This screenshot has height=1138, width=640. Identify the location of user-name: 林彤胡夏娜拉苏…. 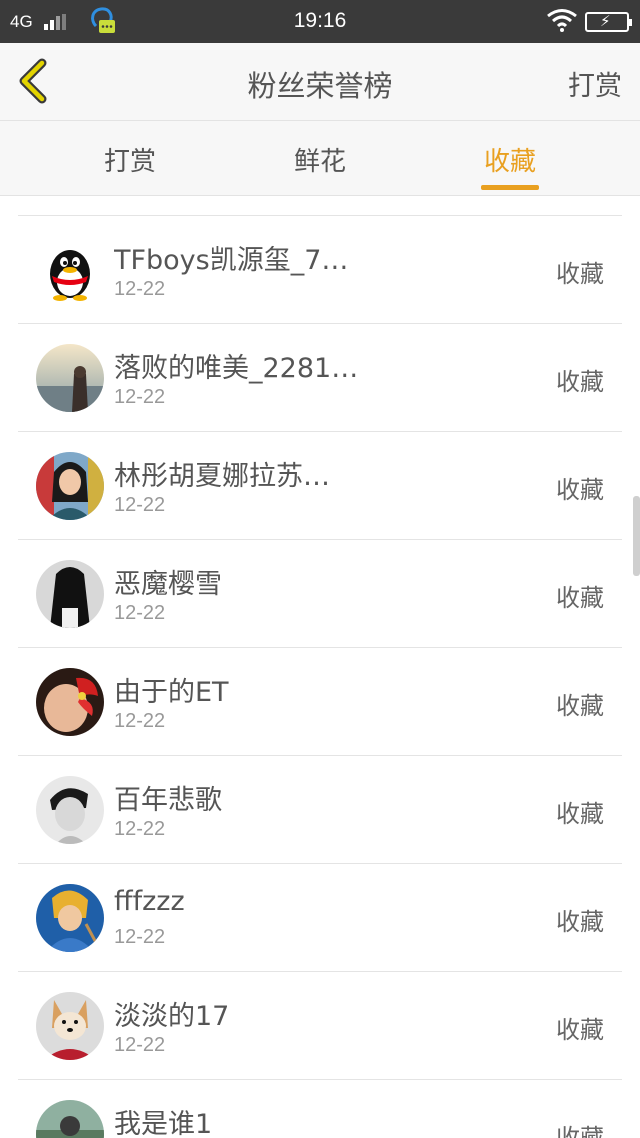
(222, 476).